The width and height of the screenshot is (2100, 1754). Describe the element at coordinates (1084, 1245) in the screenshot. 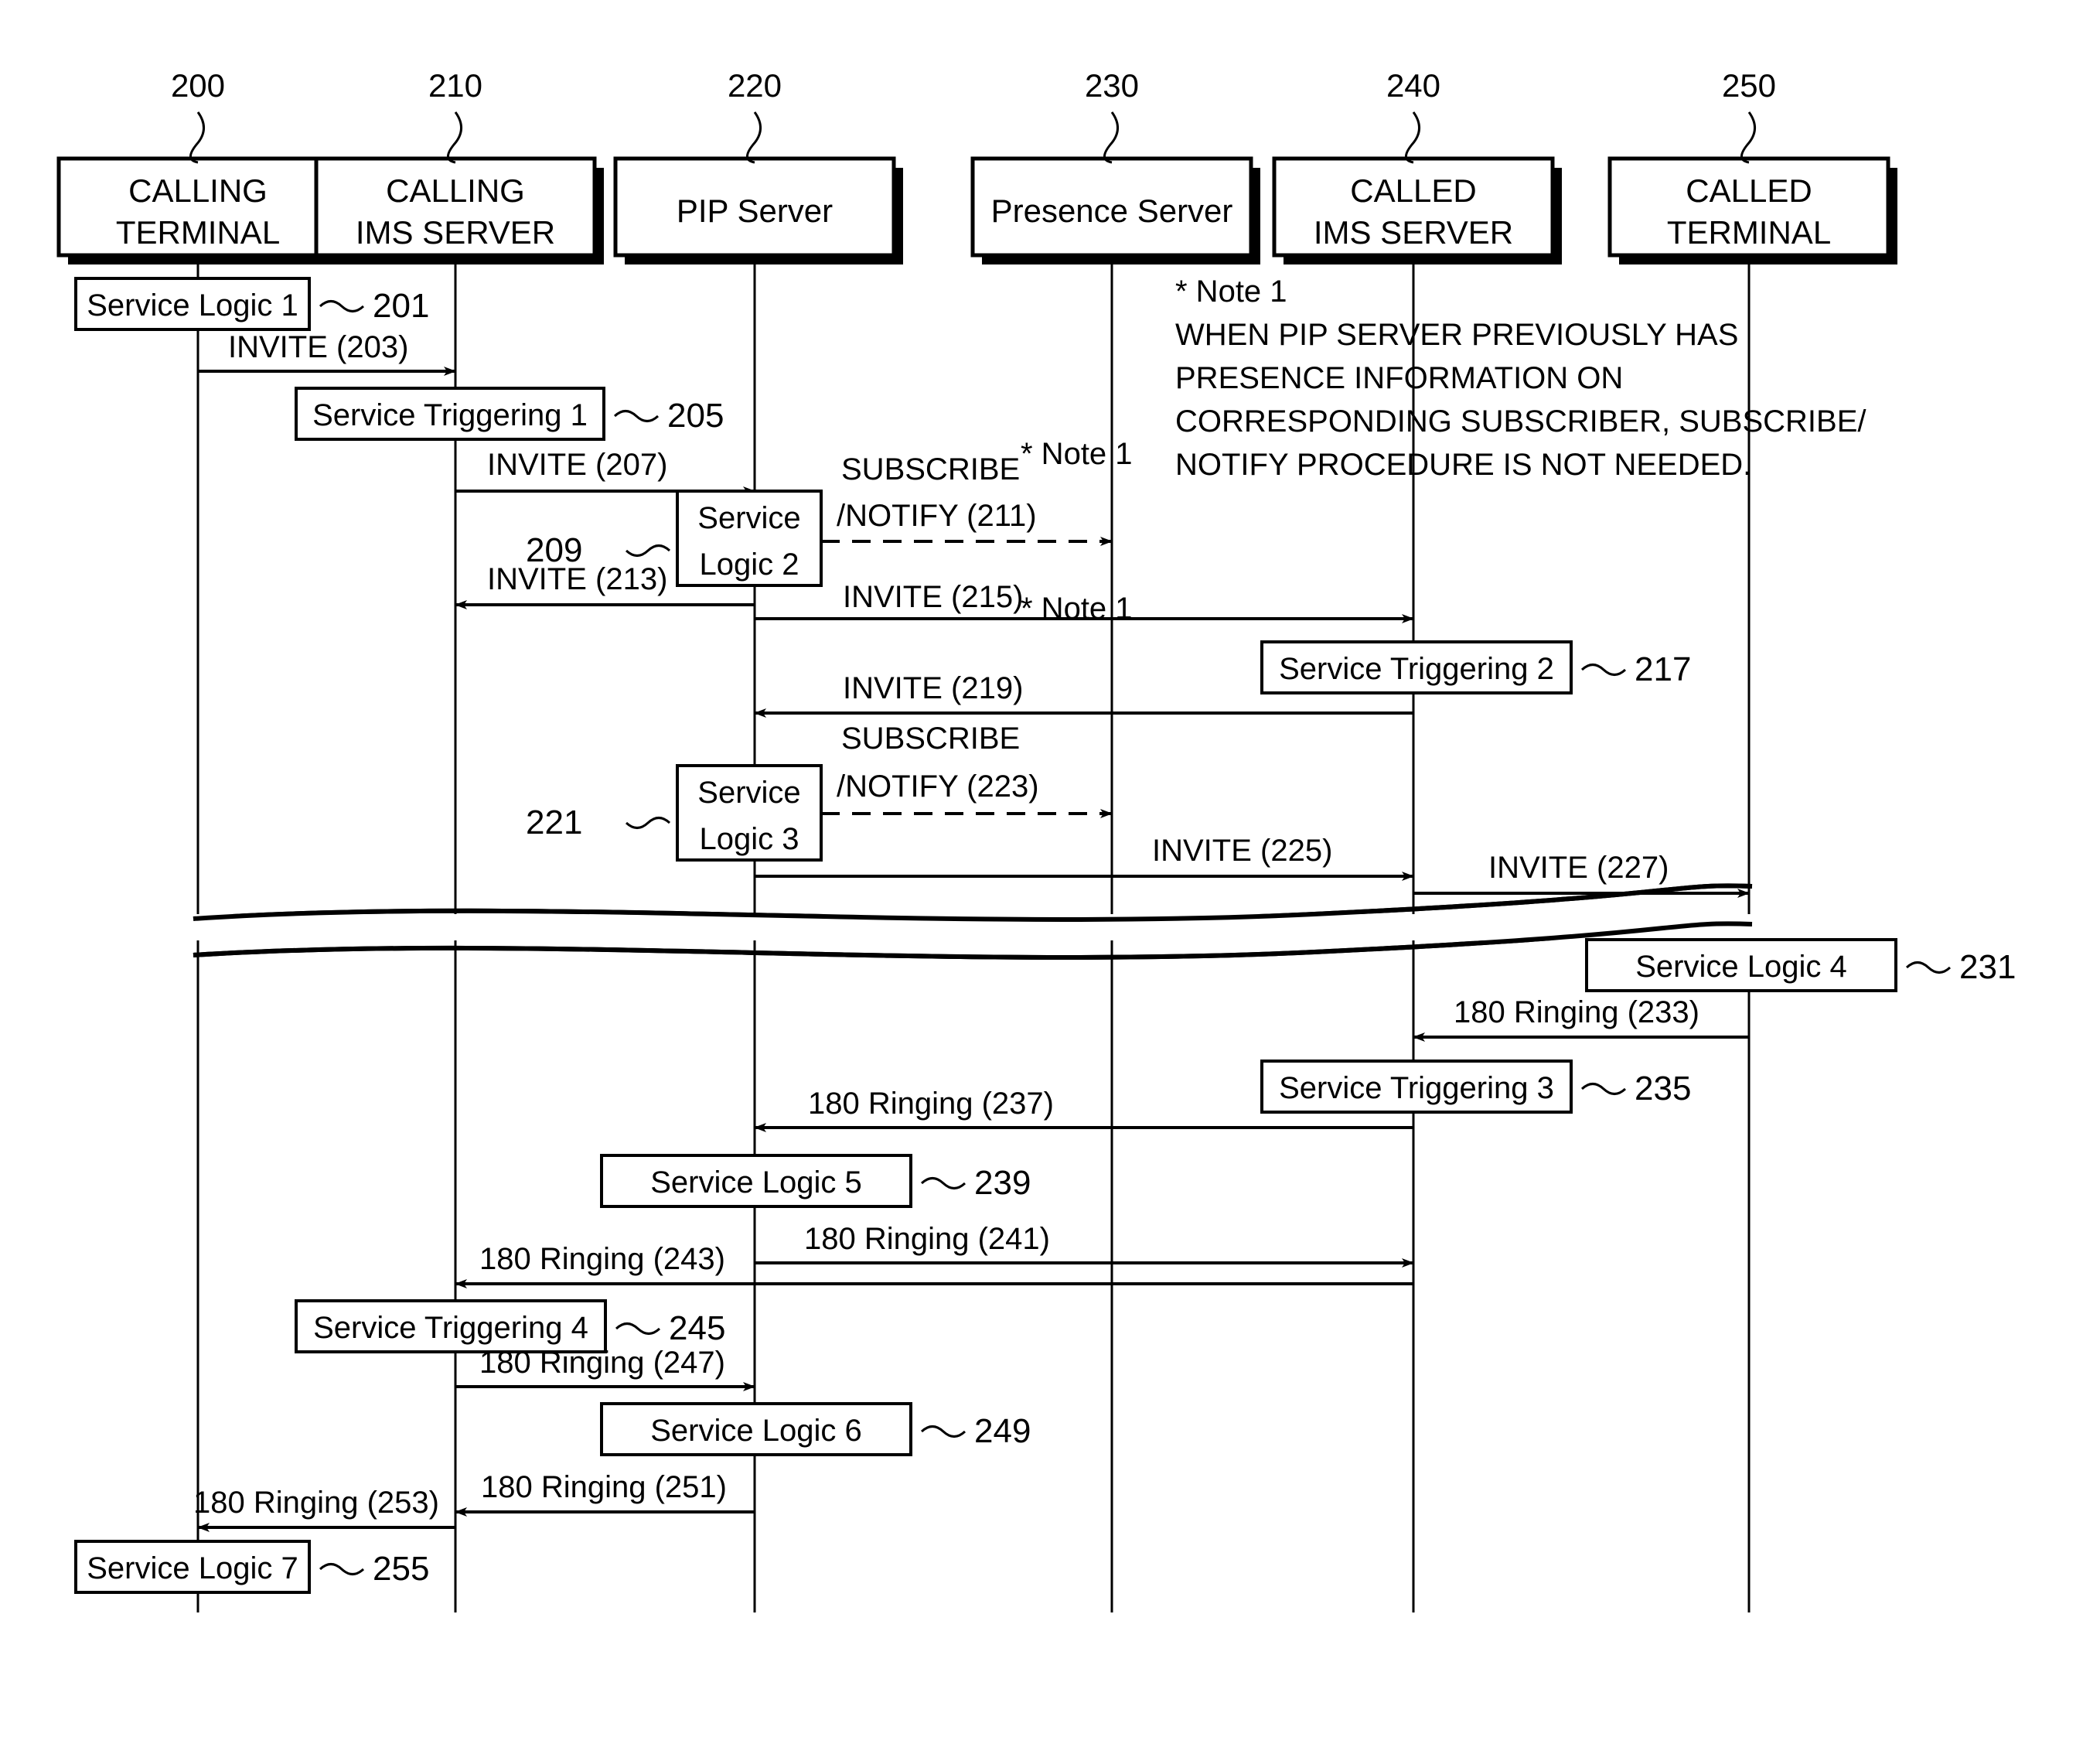

I see `message-ringing-241: 180 Ringing (241)` at that location.